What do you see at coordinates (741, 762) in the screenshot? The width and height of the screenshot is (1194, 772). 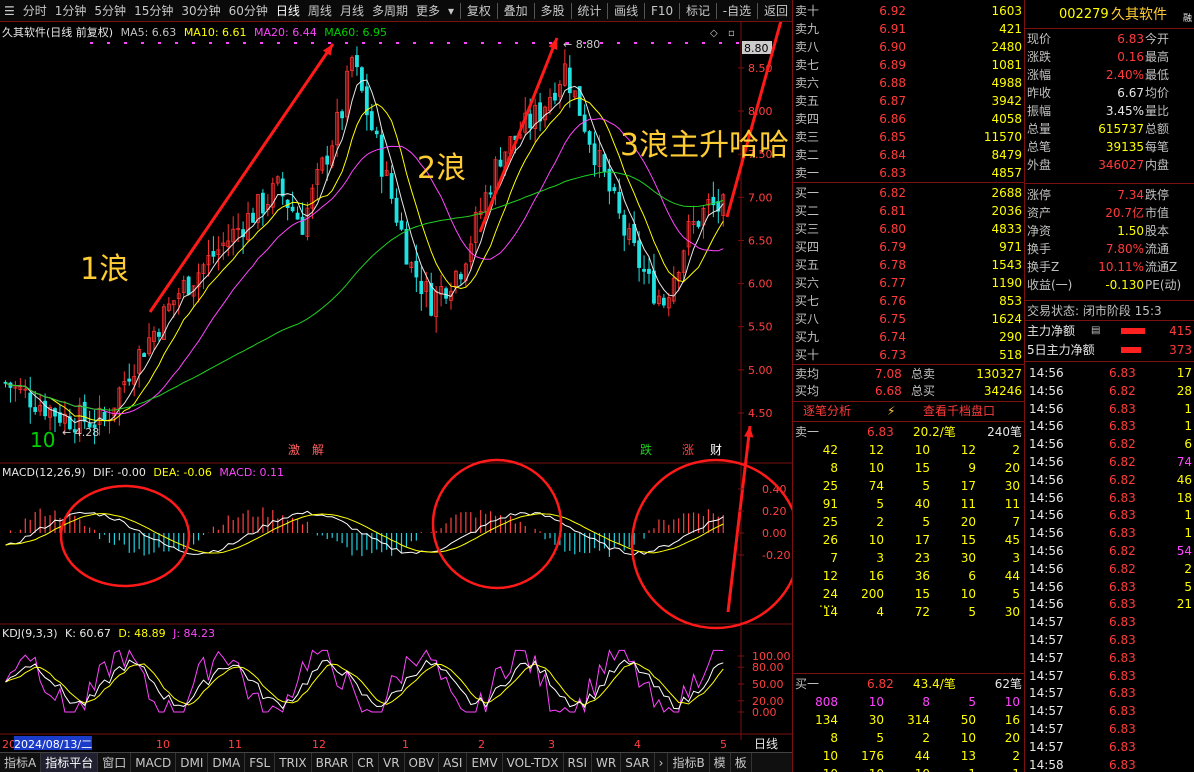 I see `indicator-tab-21: 板` at bounding box center [741, 762].